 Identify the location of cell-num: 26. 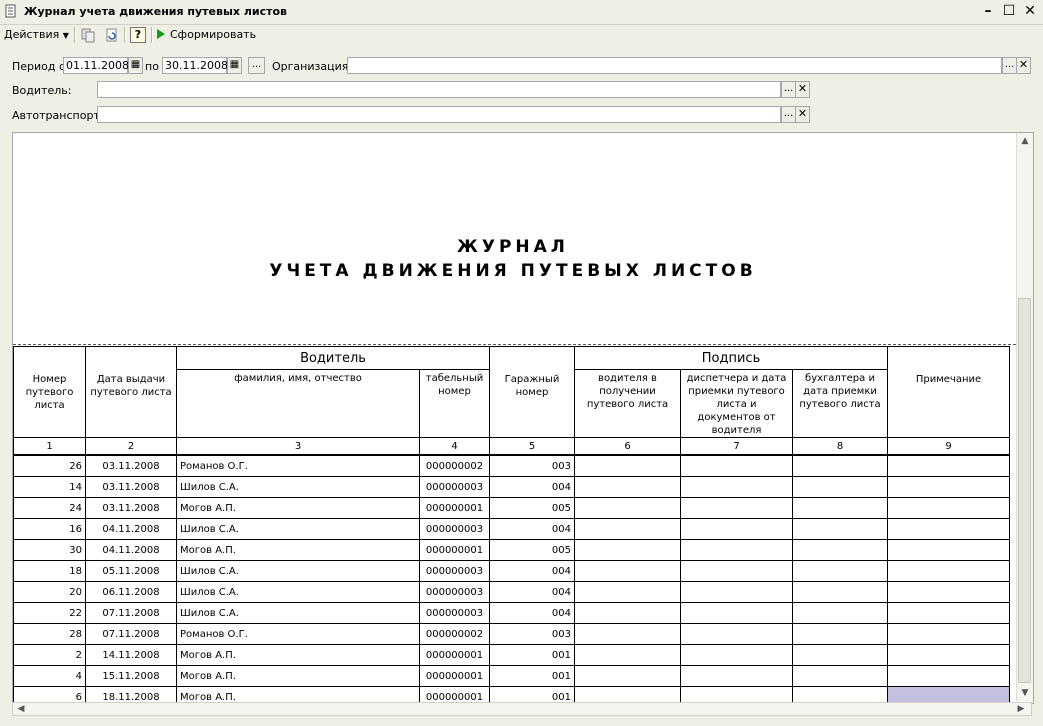
(49, 465).